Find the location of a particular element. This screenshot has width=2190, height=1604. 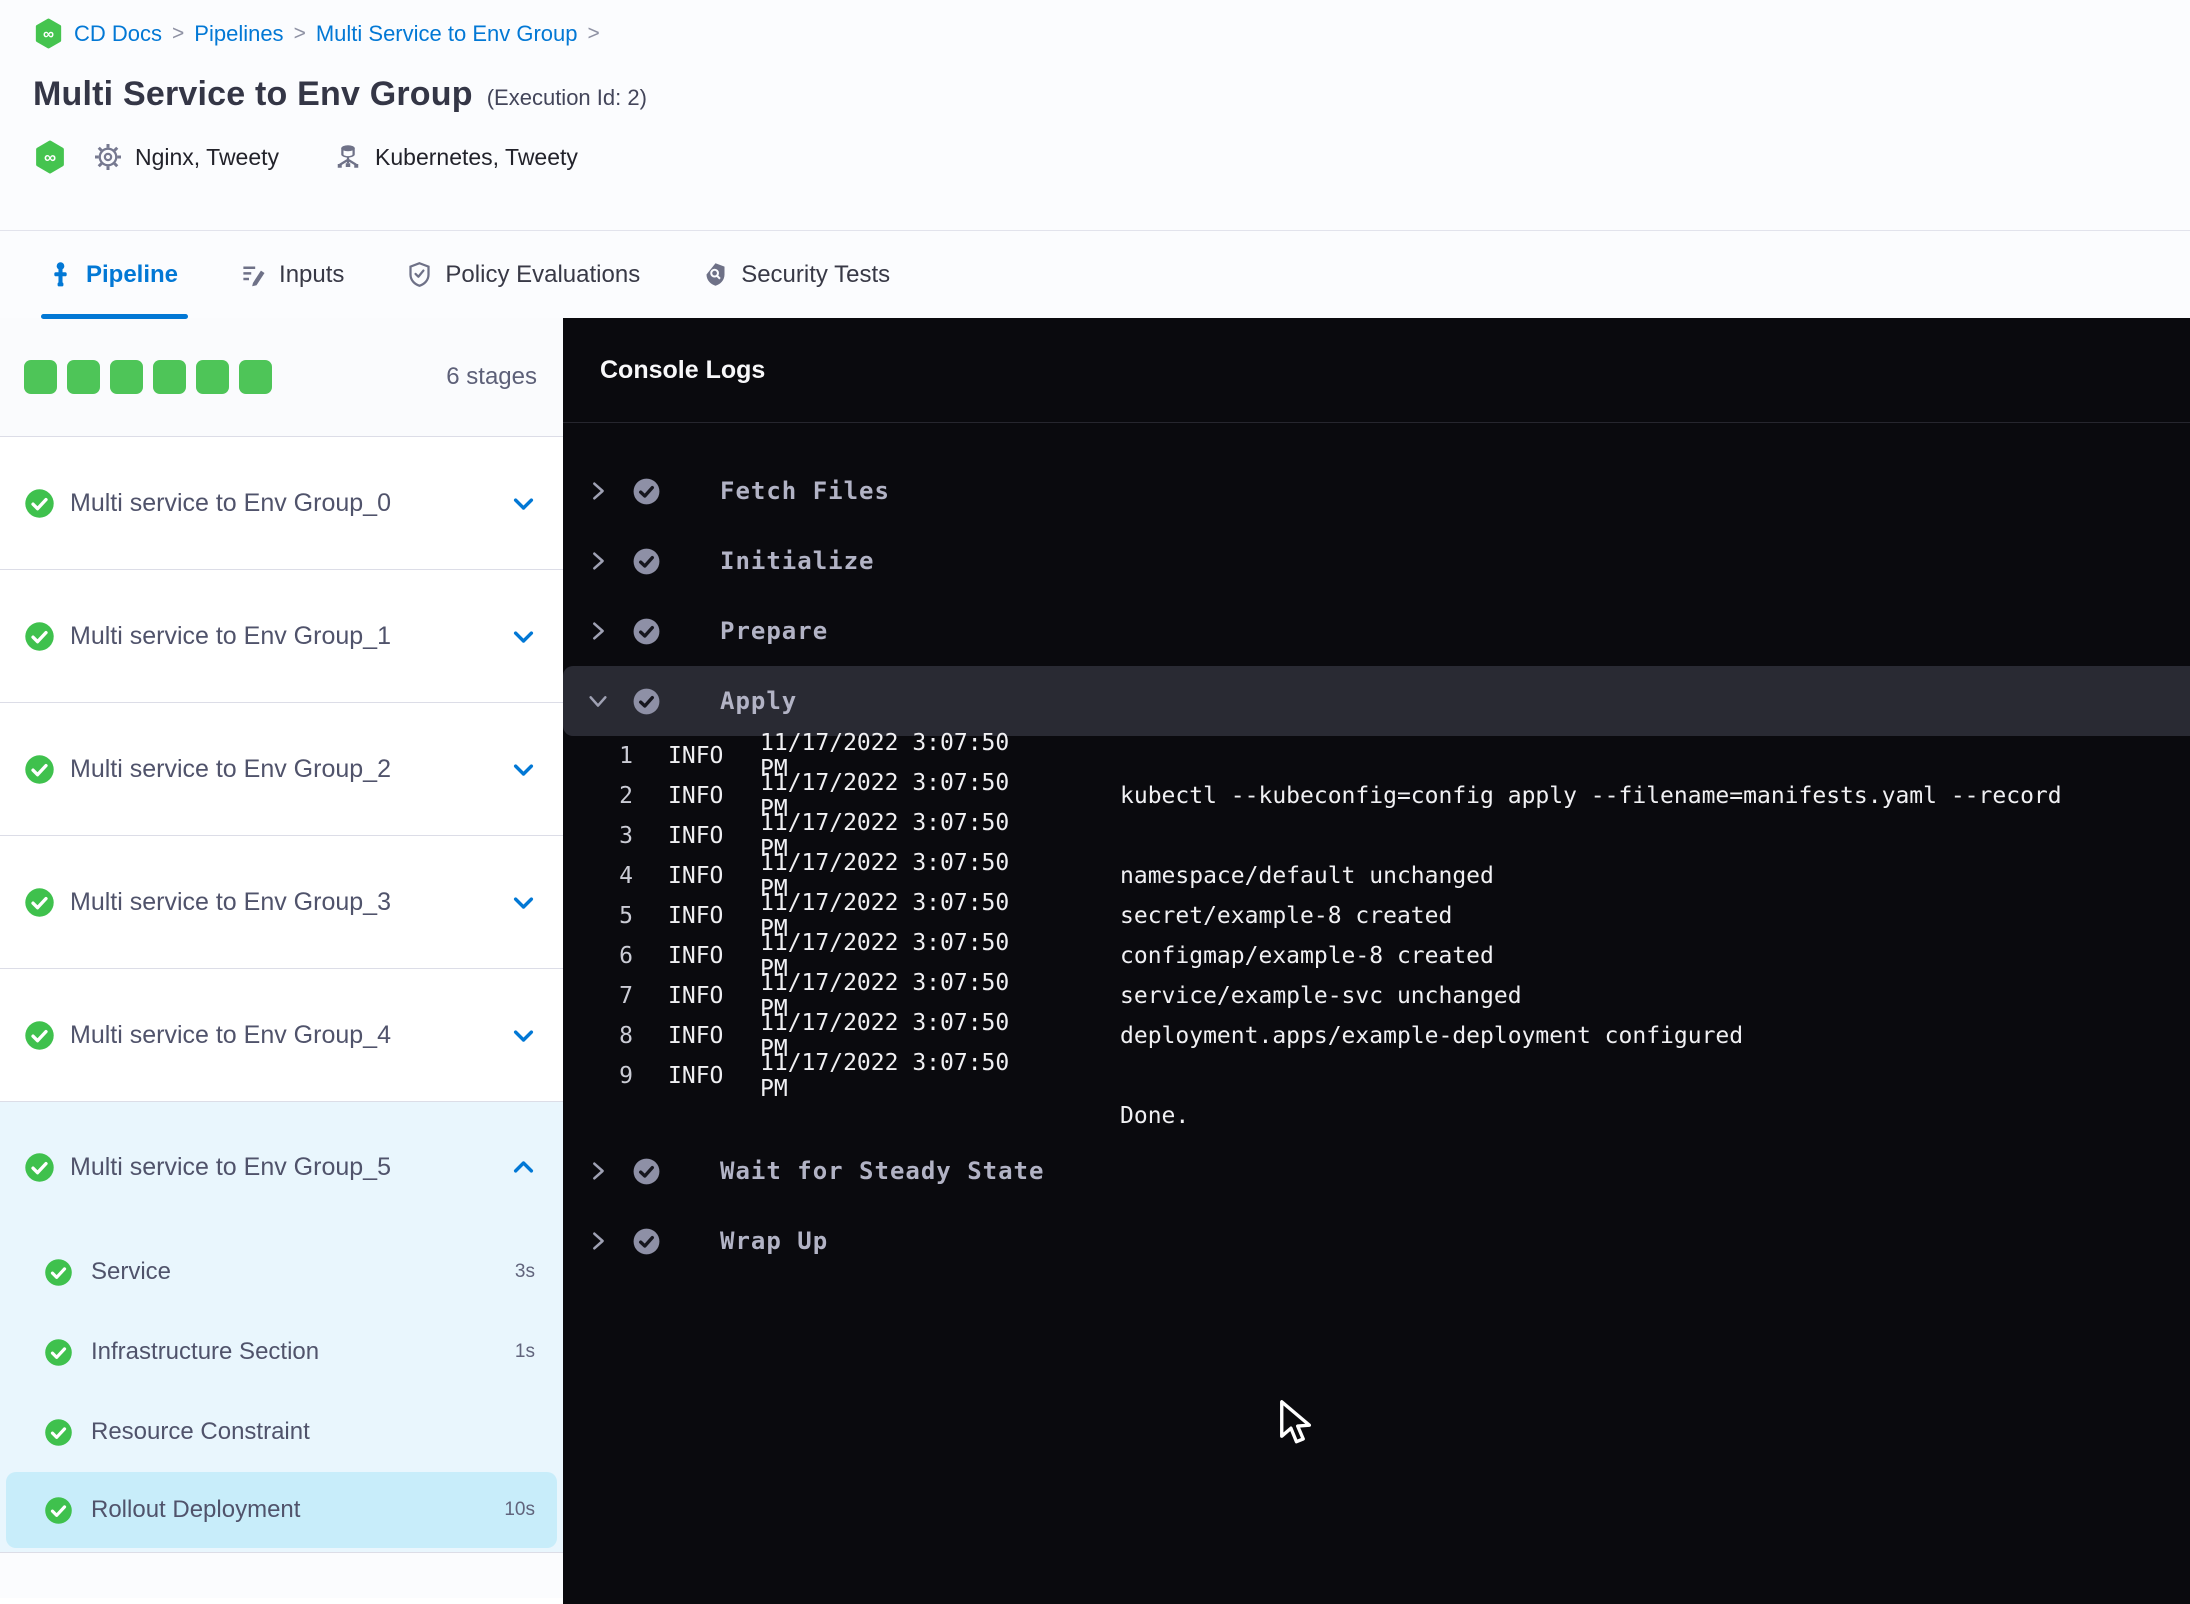

log-line-number: 1 is located at coordinates (626, 756).